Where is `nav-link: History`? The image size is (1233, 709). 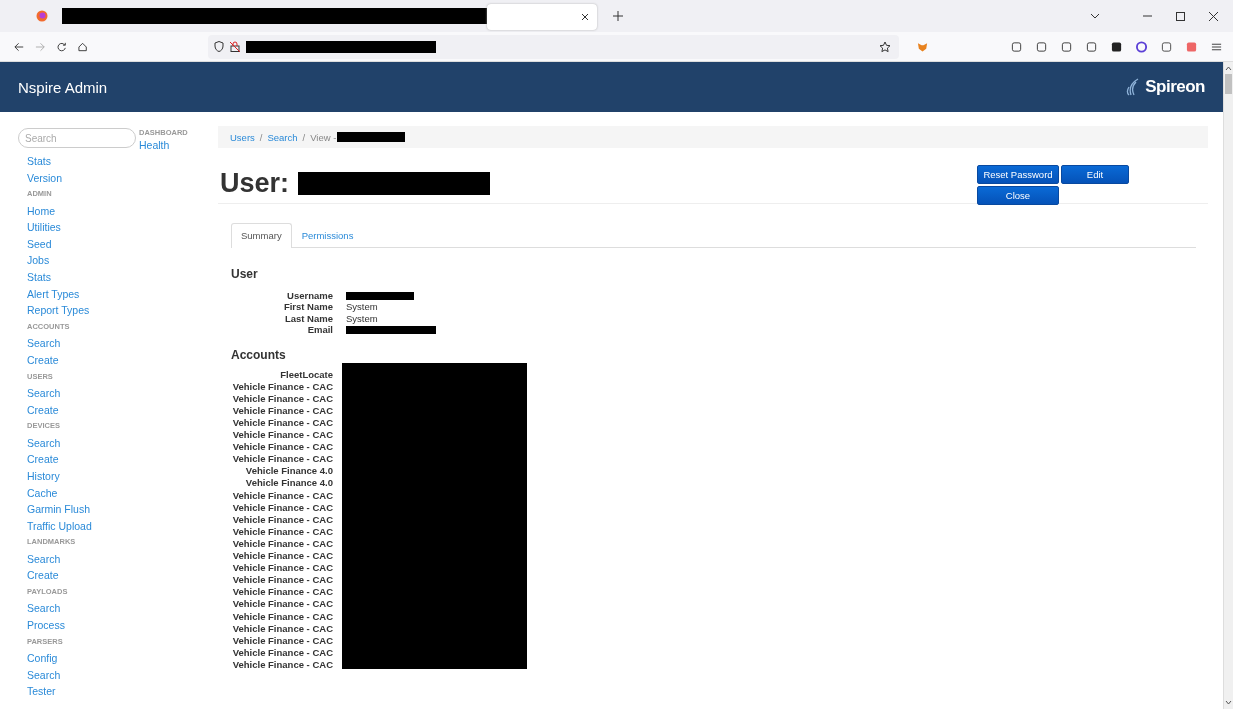 nav-link: History is located at coordinates (118, 476).